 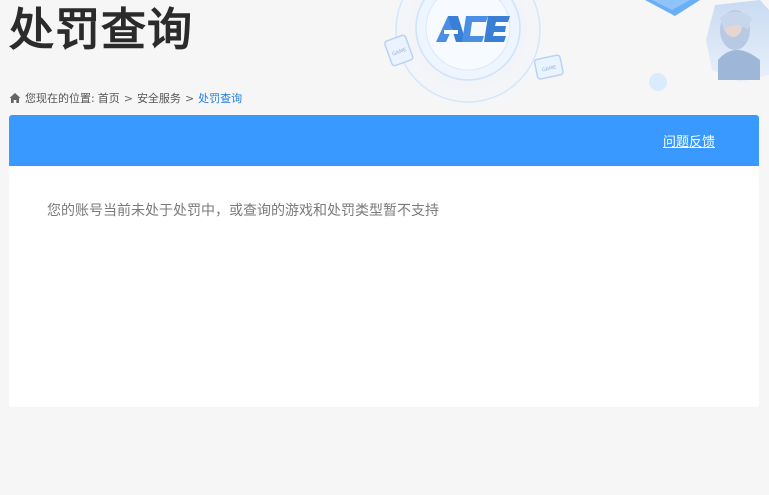 What do you see at coordinates (60, 98) in the screenshot?
I see `breadcrumb-prefix: 您现在的位置:` at bounding box center [60, 98].